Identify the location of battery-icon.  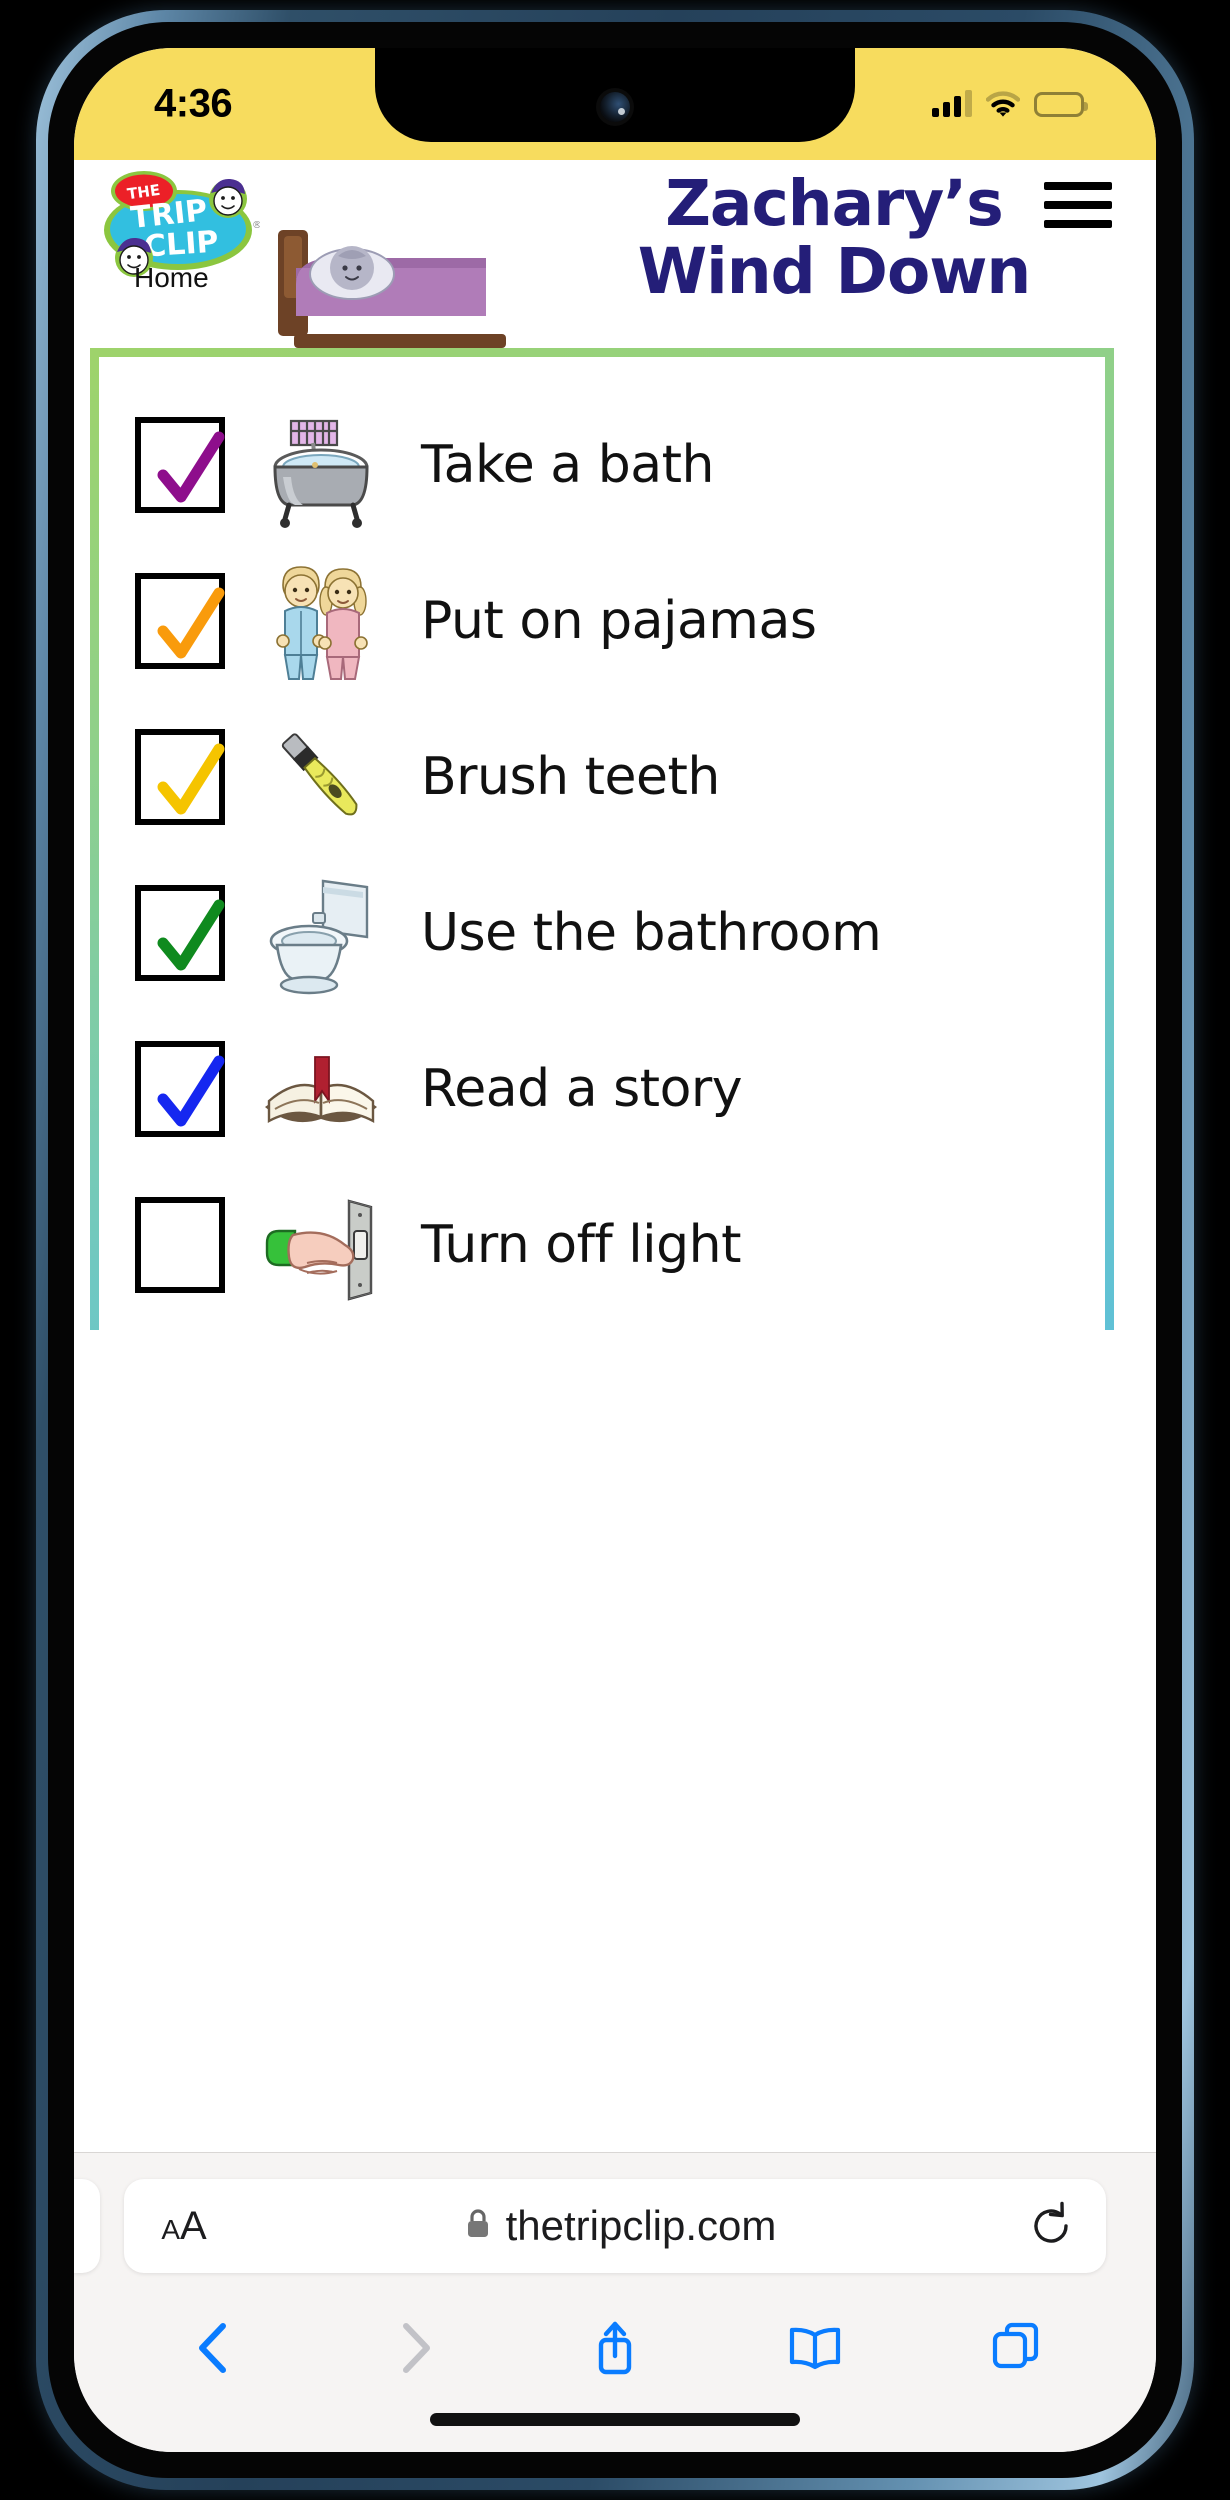
(1061, 104).